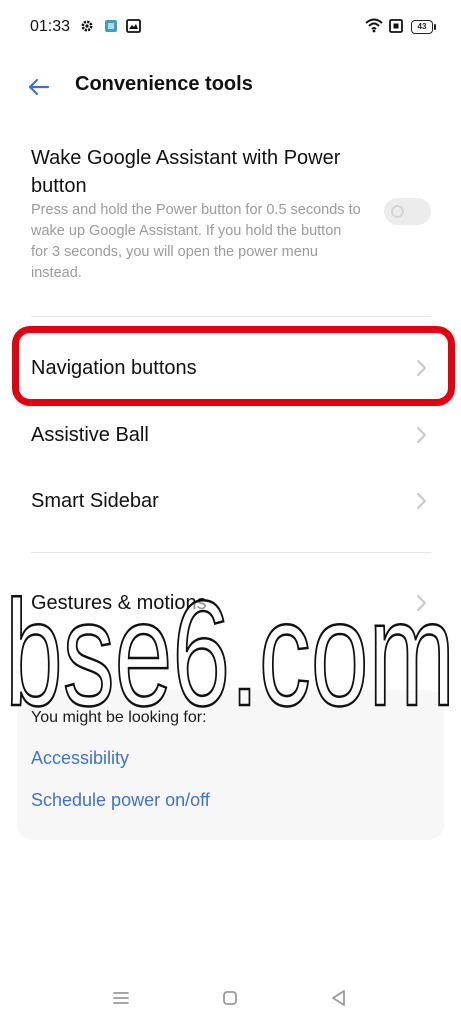 The width and height of the screenshot is (461, 1024). I want to click on home-button, so click(230, 998).